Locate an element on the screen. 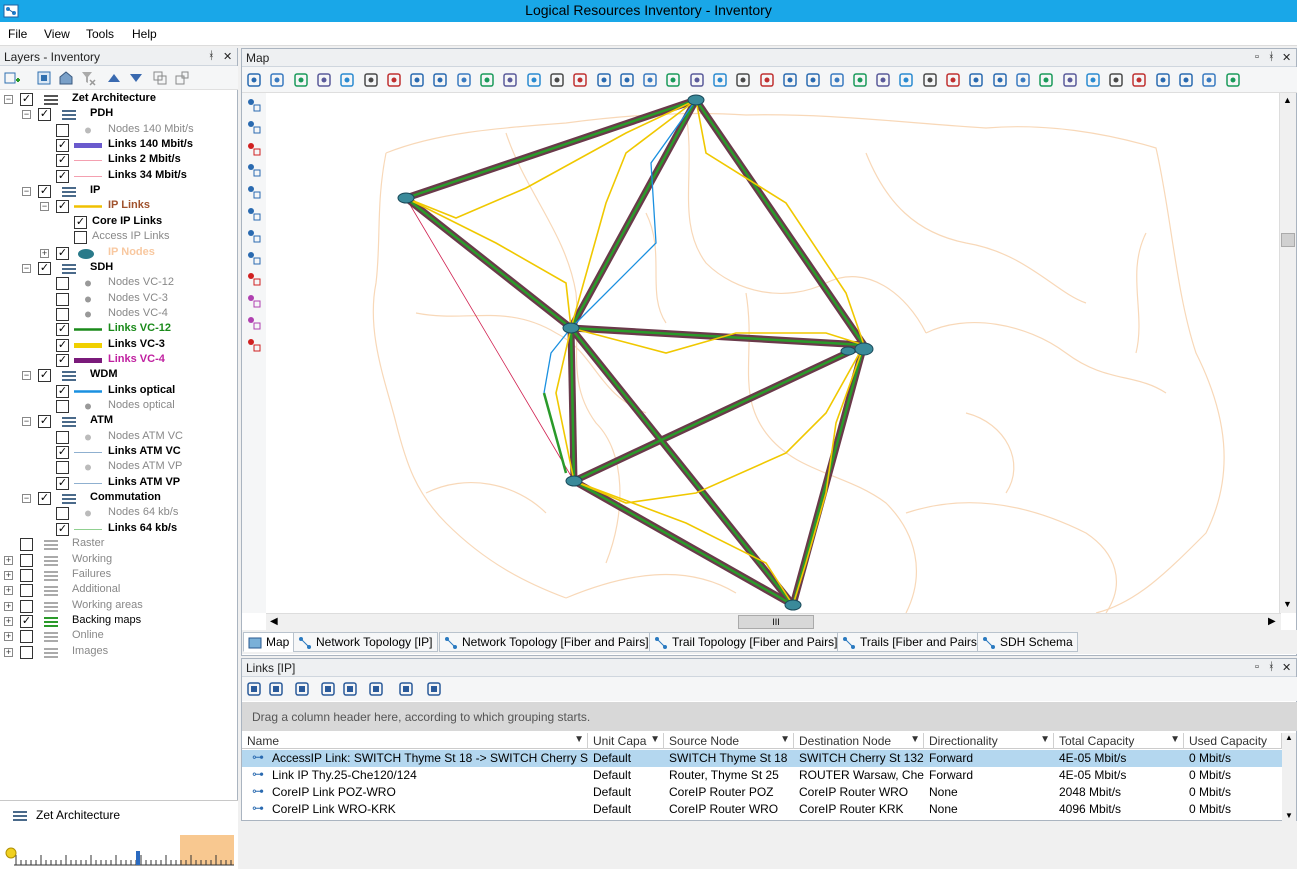 This screenshot has width=1297, height=869. back-arrow-icon is located at coordinates (464, 80).